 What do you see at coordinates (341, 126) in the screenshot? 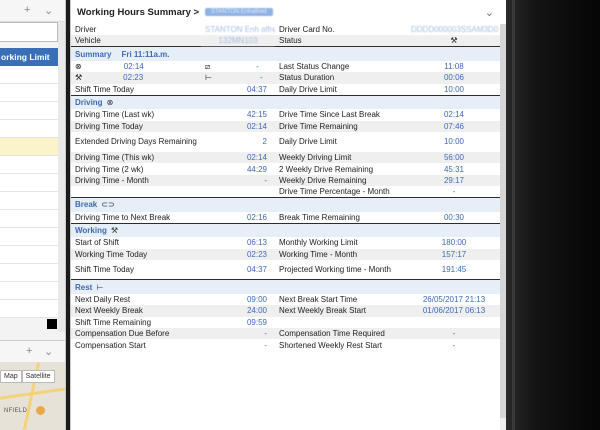
I see `row-label: Drive Time Remaining` at bounding box center [341, 126].